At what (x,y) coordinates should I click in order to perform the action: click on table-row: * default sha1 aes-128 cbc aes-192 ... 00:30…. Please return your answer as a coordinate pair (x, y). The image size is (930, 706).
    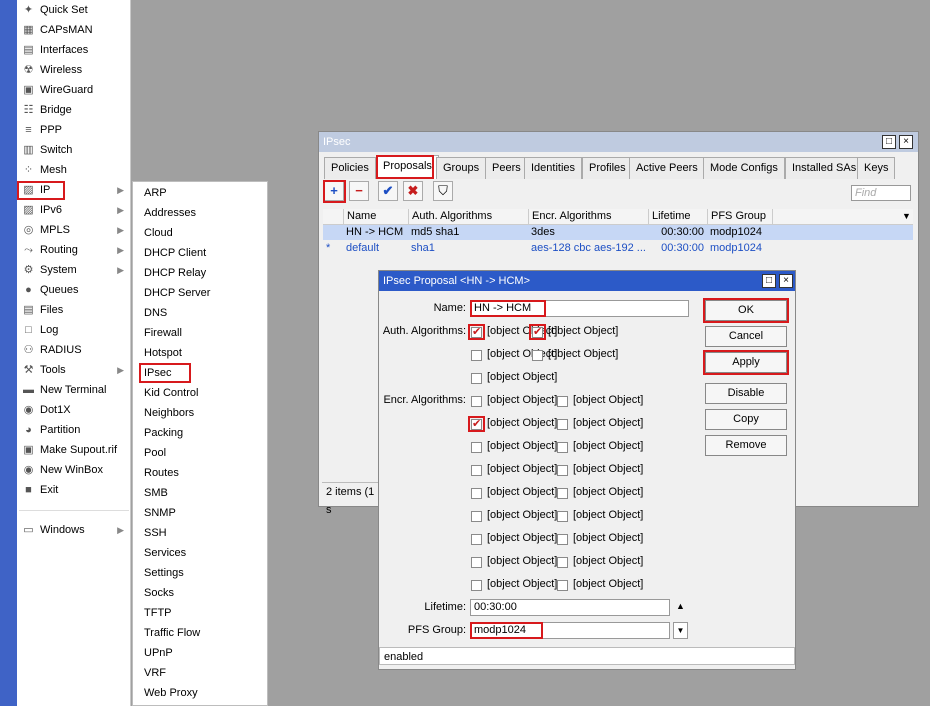
    Looking at the image, I should click on (618, 248).